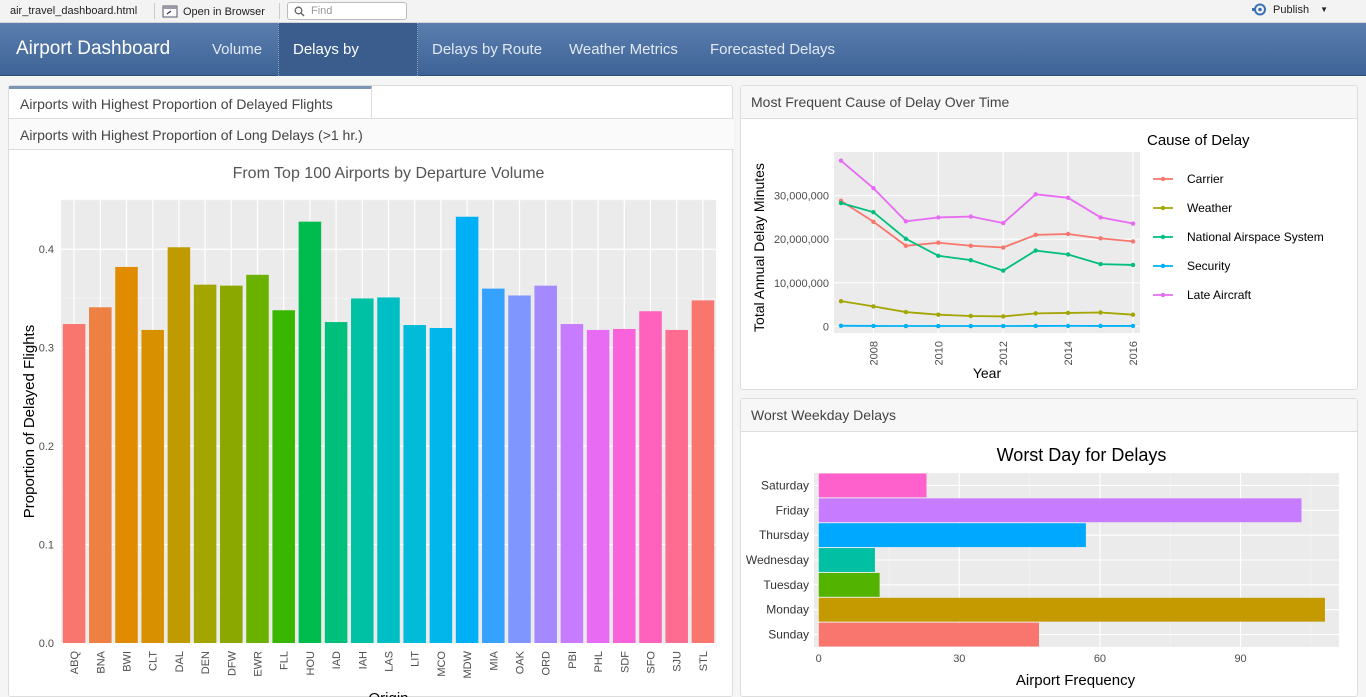 This screenshot has width=1366, height=697. What do you see at coordinates (128, 661) in the screenshot?
I see `x-tick-label: BWI` at bounding box center [128, 661].